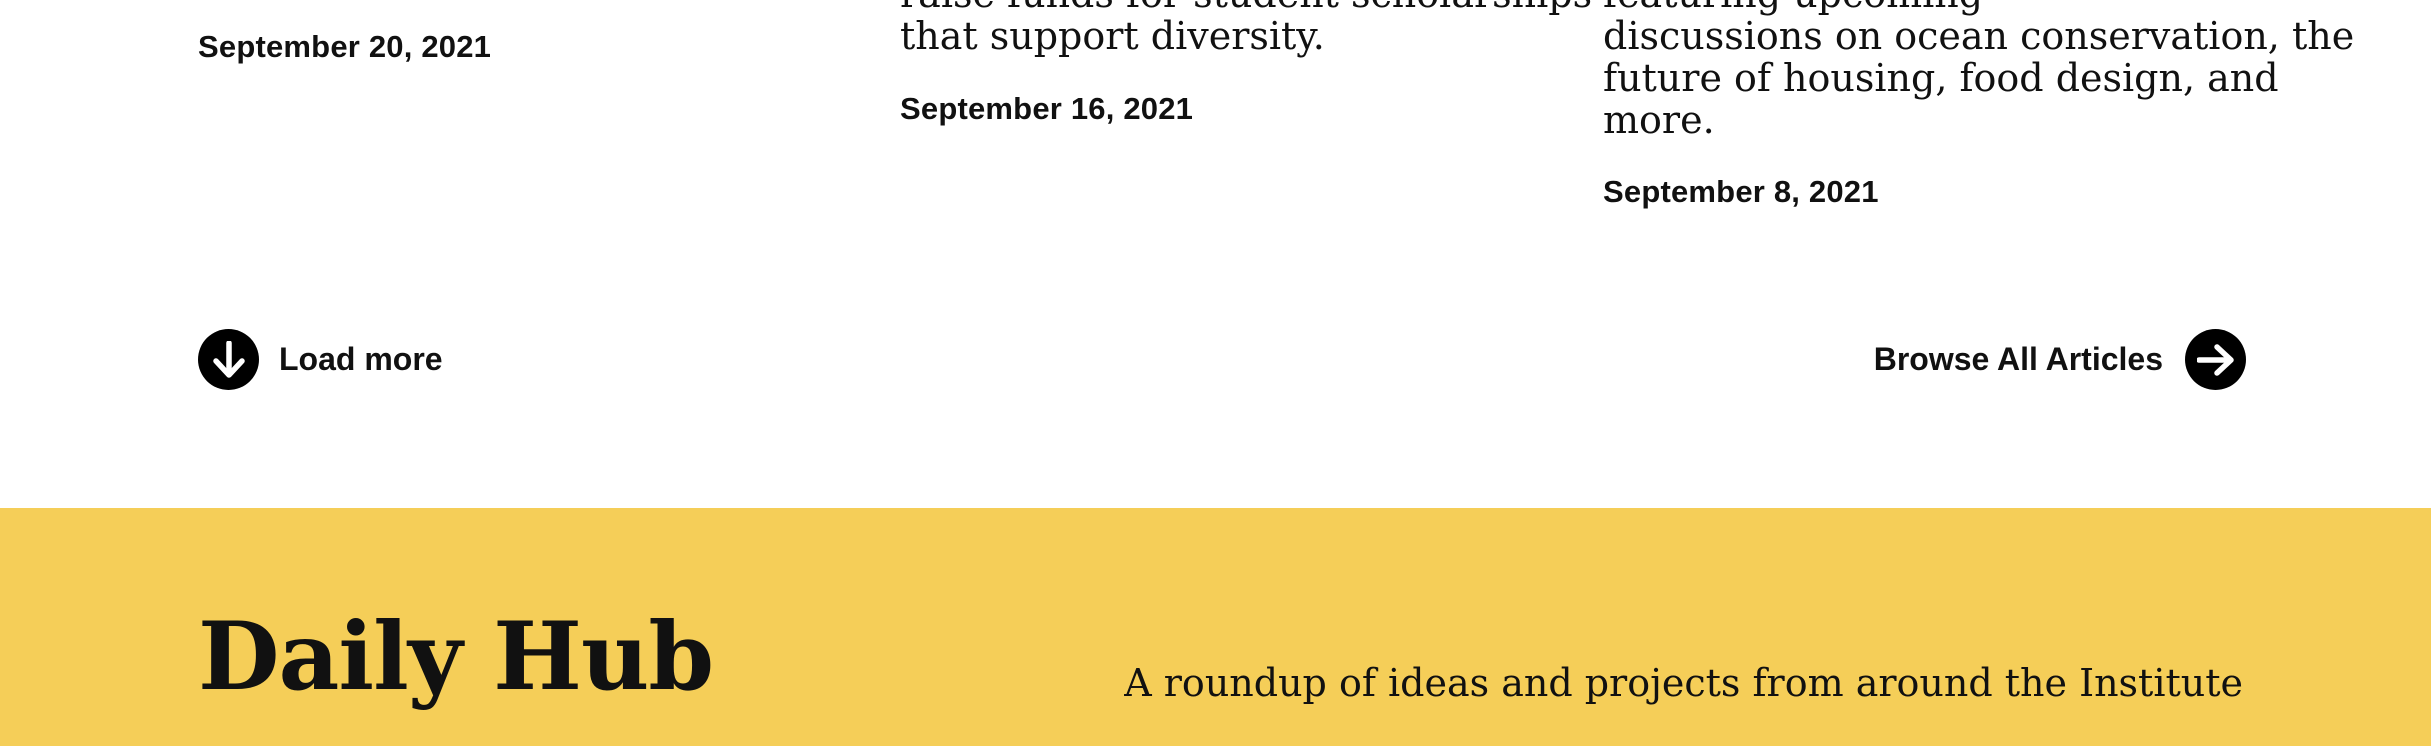 The width and height of the screenshot is (2431, 746). Describe the element at coordinates (1659, 120) in the screenshot. I see `article-snippet-line: more.` at that location.